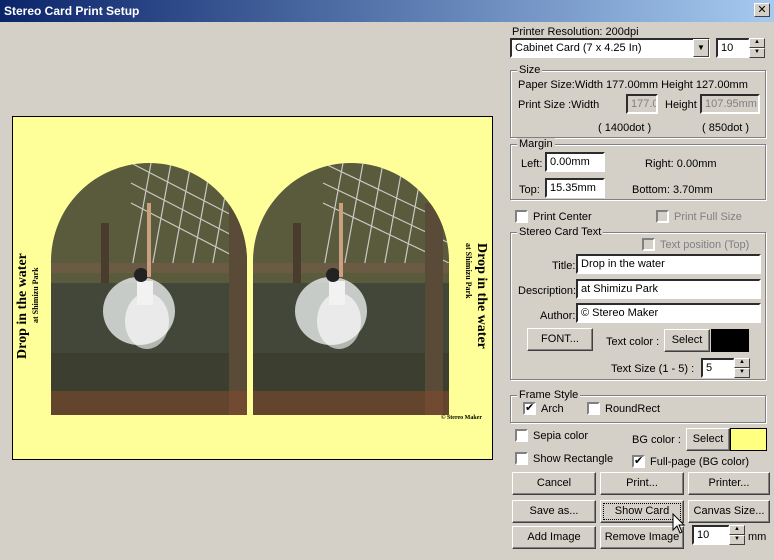 The image size is (774, 560). Describe the element at coordinates (681, 164) in the screenshot. I see `margin-right-text: Right: 0.00mm` at that location.